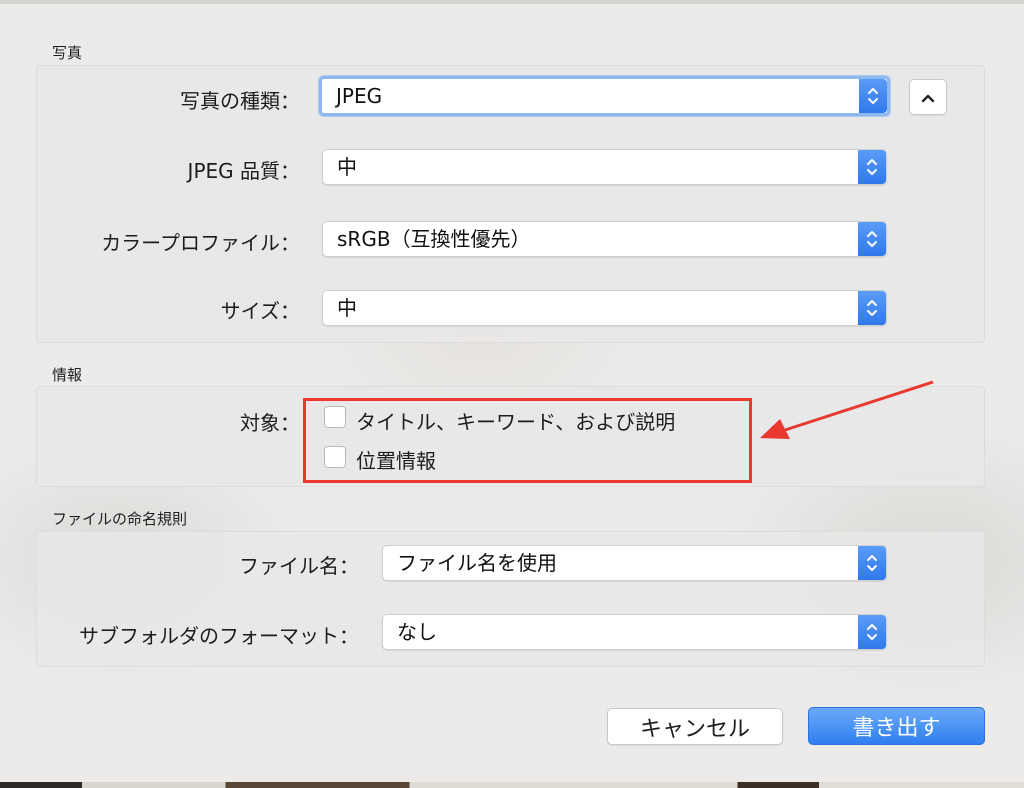 The width and height of the screenshot is (1024, 788). I want to click on photo-type-value: JPEG, so click(359, 96).